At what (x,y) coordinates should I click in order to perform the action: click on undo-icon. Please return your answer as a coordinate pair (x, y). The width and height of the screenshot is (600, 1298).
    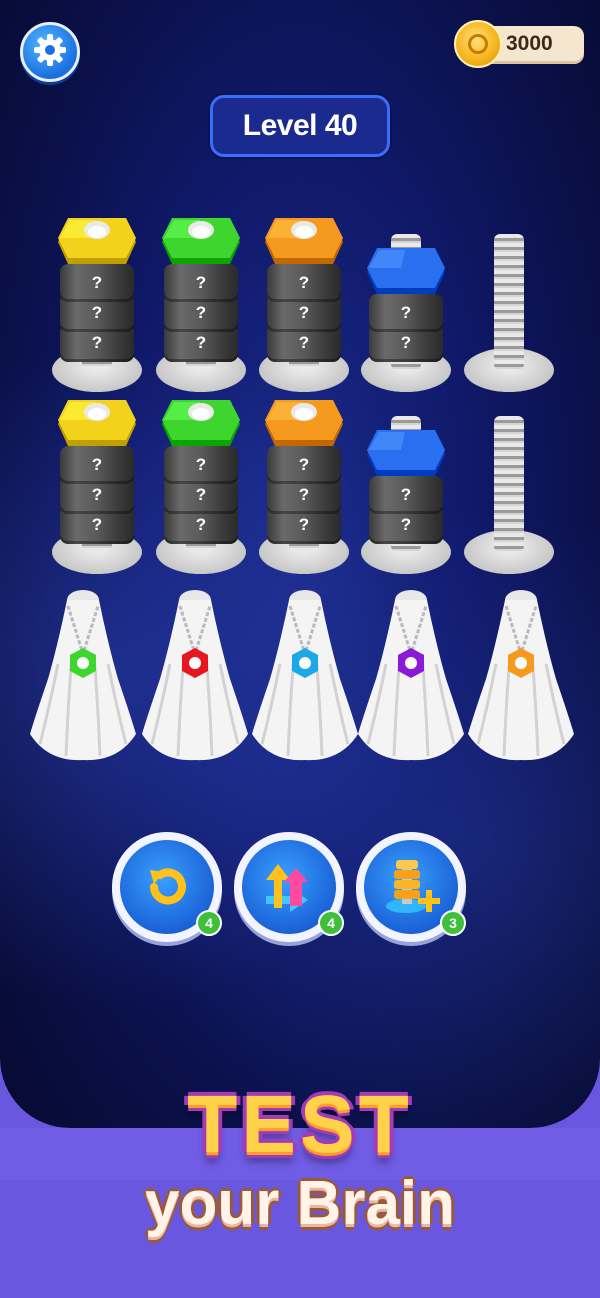
    Looking at the image, I should click on (167, 889).